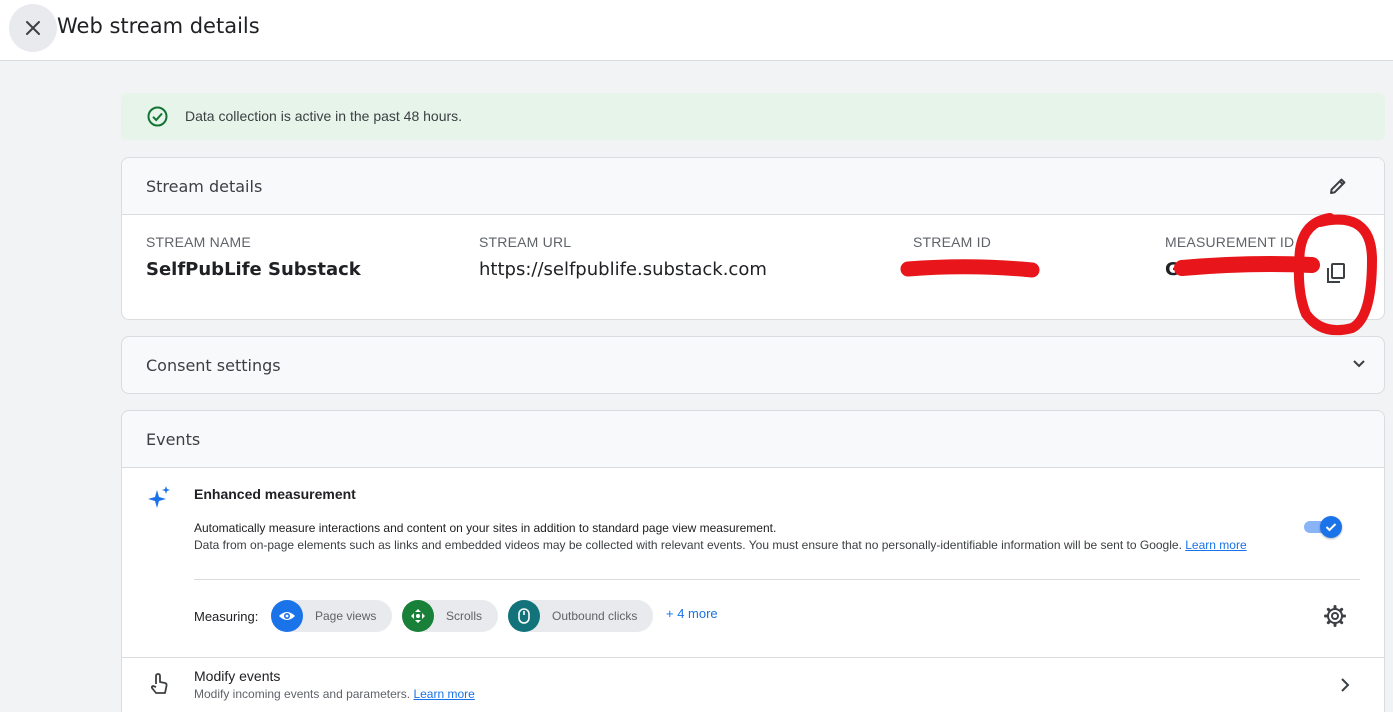 This screenshot has height=712, width=1393. What do you see at coordinates (302, 694) in the screenshot?
I see `modify-events-description-text: Modify incoming events and parameters.` at bounding box center [302, 694].